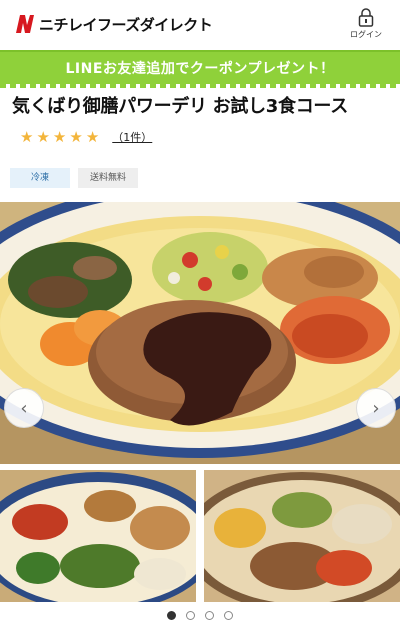  I want to click on brand-logo: ニチレイフーズダイレクト, so click(113, 24).